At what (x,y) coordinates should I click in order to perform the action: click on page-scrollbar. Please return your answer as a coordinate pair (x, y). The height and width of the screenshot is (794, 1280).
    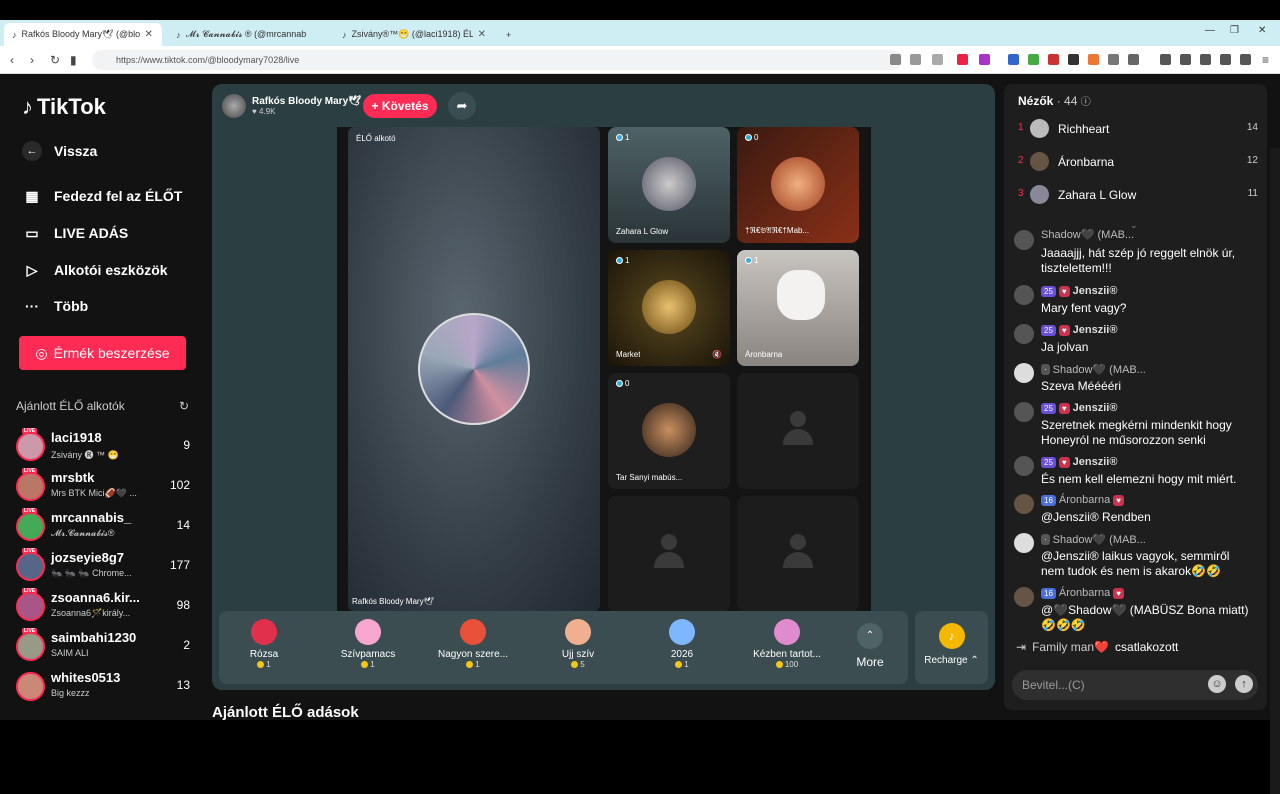
    Looking at the image, I should click on (1275, 471).